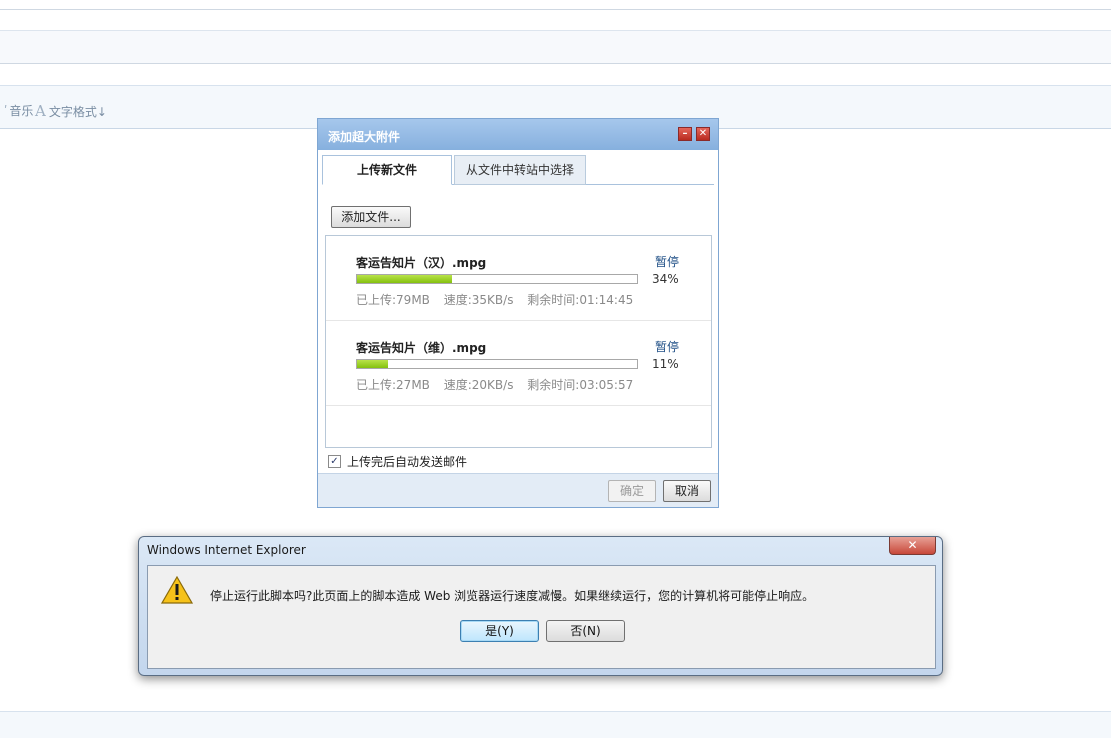 Image resolution: width=1111 pixels, height=738 pixels. What do you see at coordinates (6, 110) in the screenshot?
I see `music-icon: ʹ` at bounding box center [6, 110].